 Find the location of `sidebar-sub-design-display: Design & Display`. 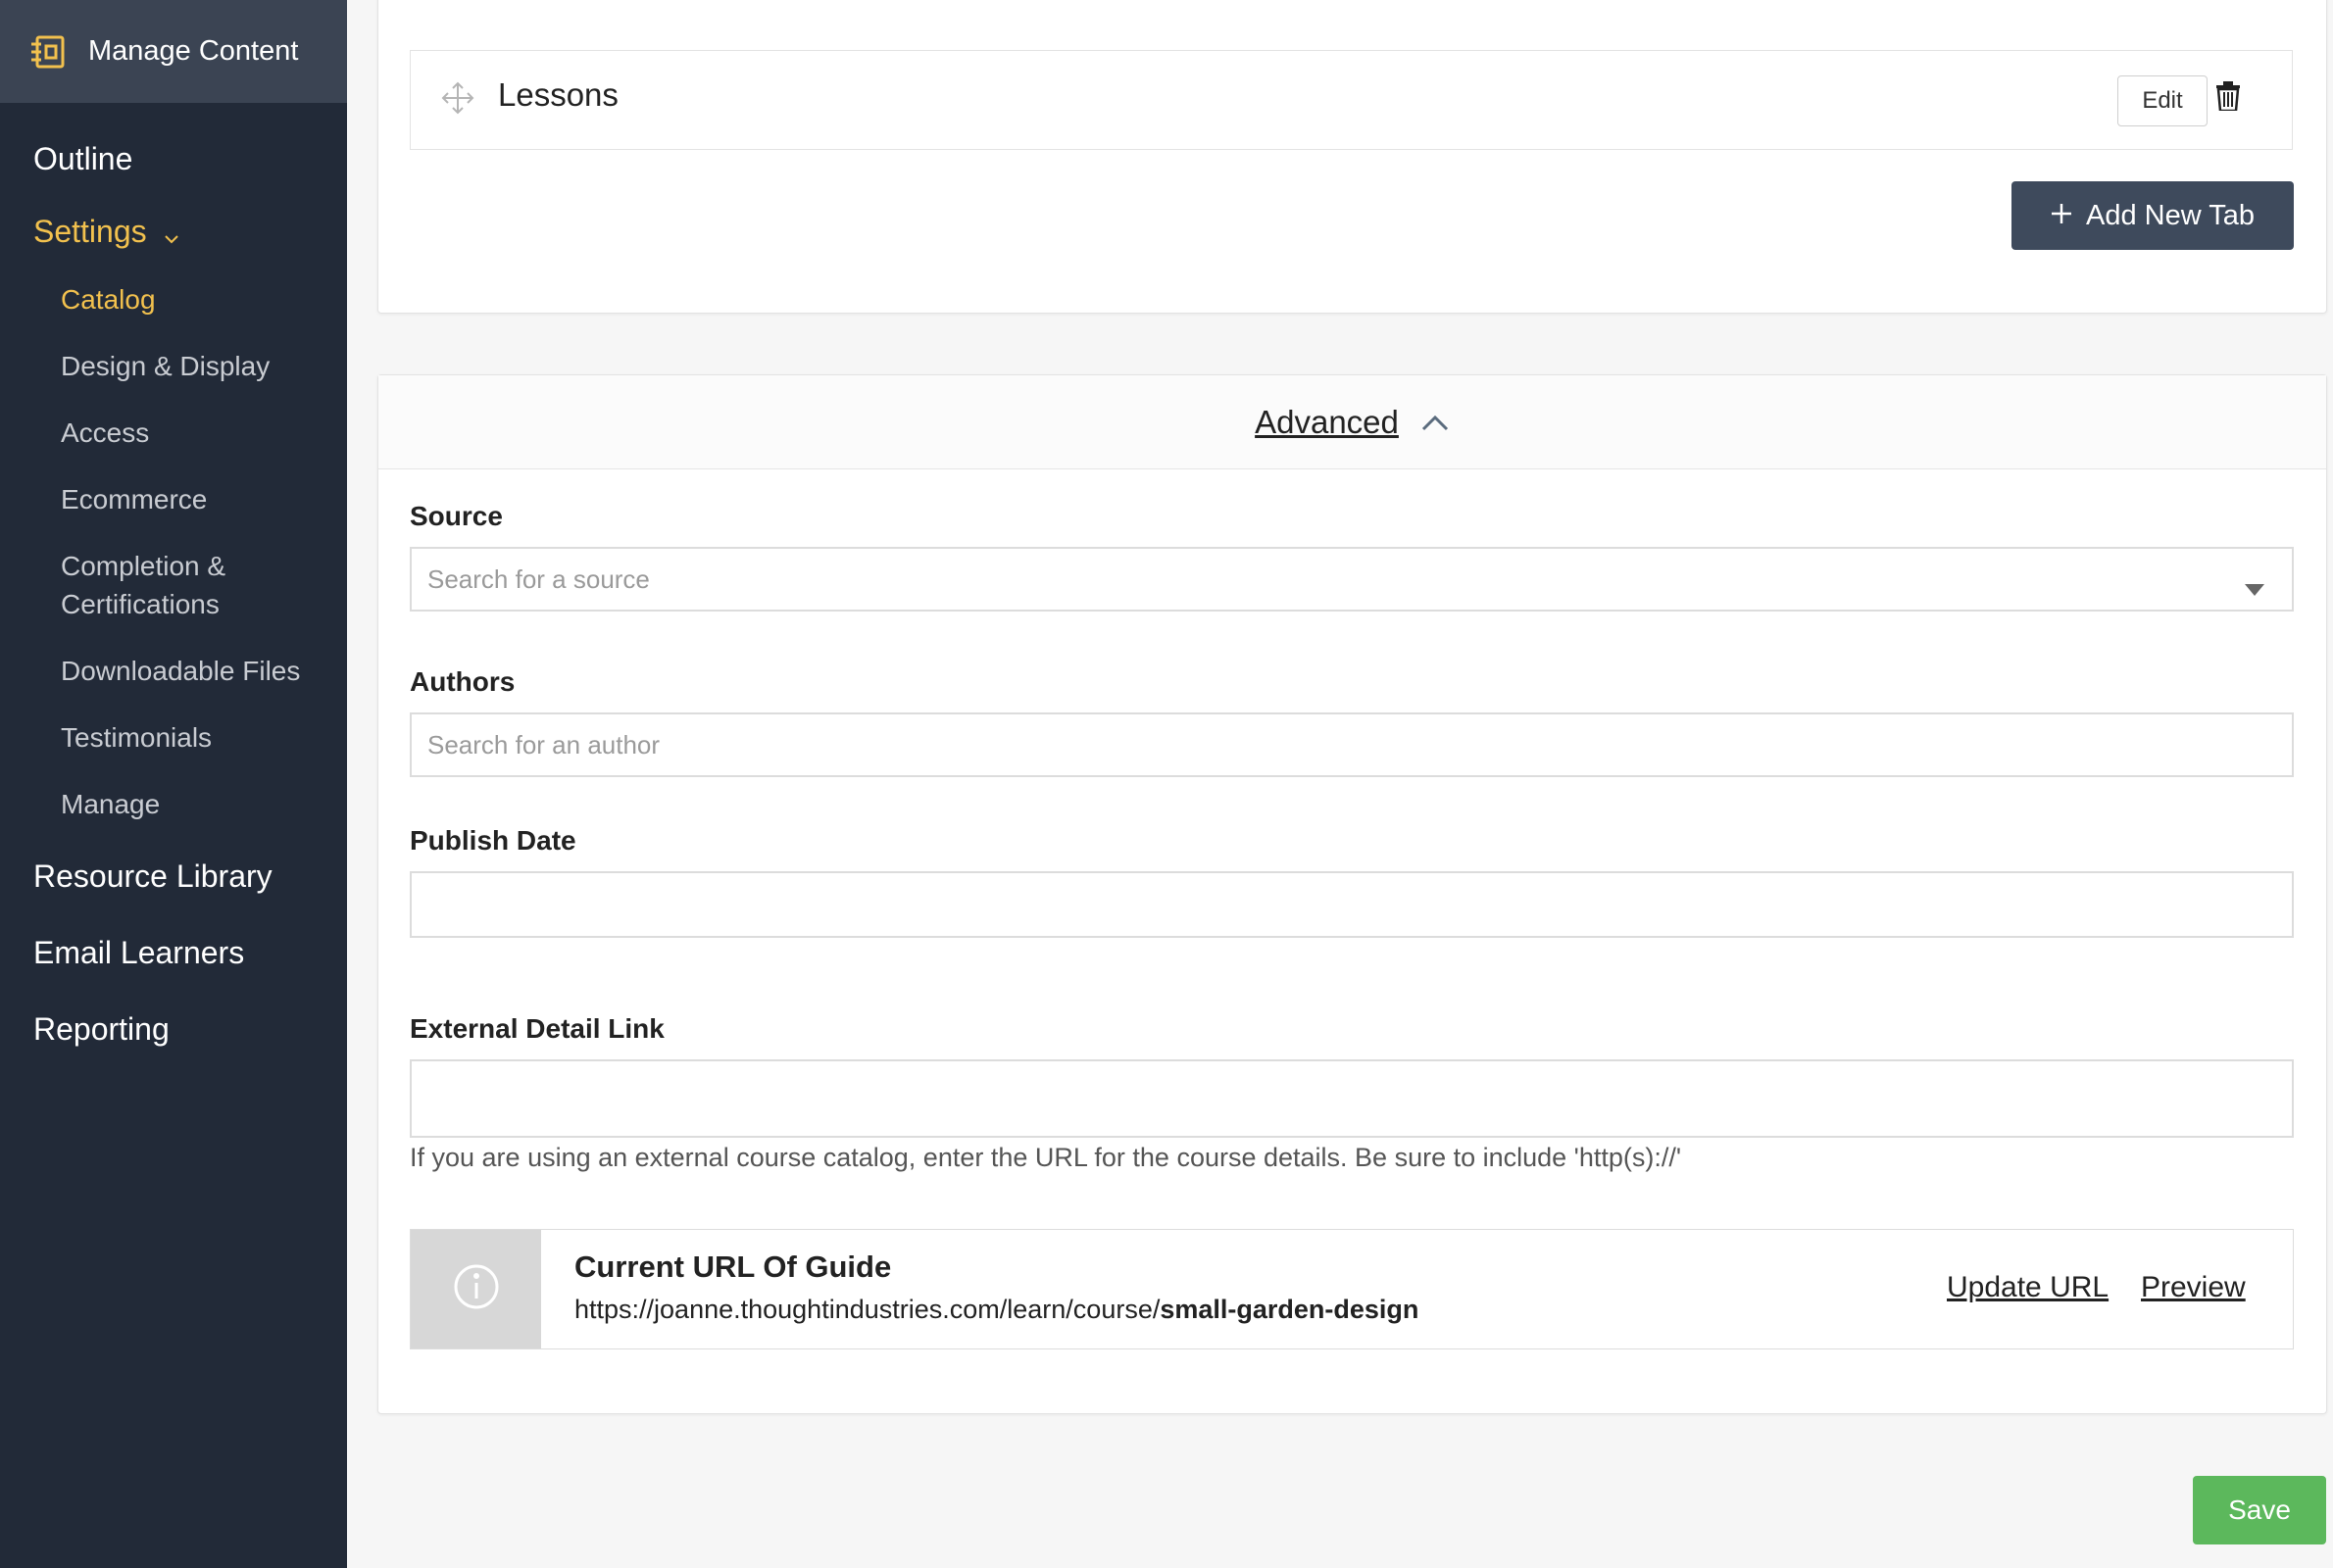

sidebar-sub-design-display: Design & Display is located at coordinates (165, 366).